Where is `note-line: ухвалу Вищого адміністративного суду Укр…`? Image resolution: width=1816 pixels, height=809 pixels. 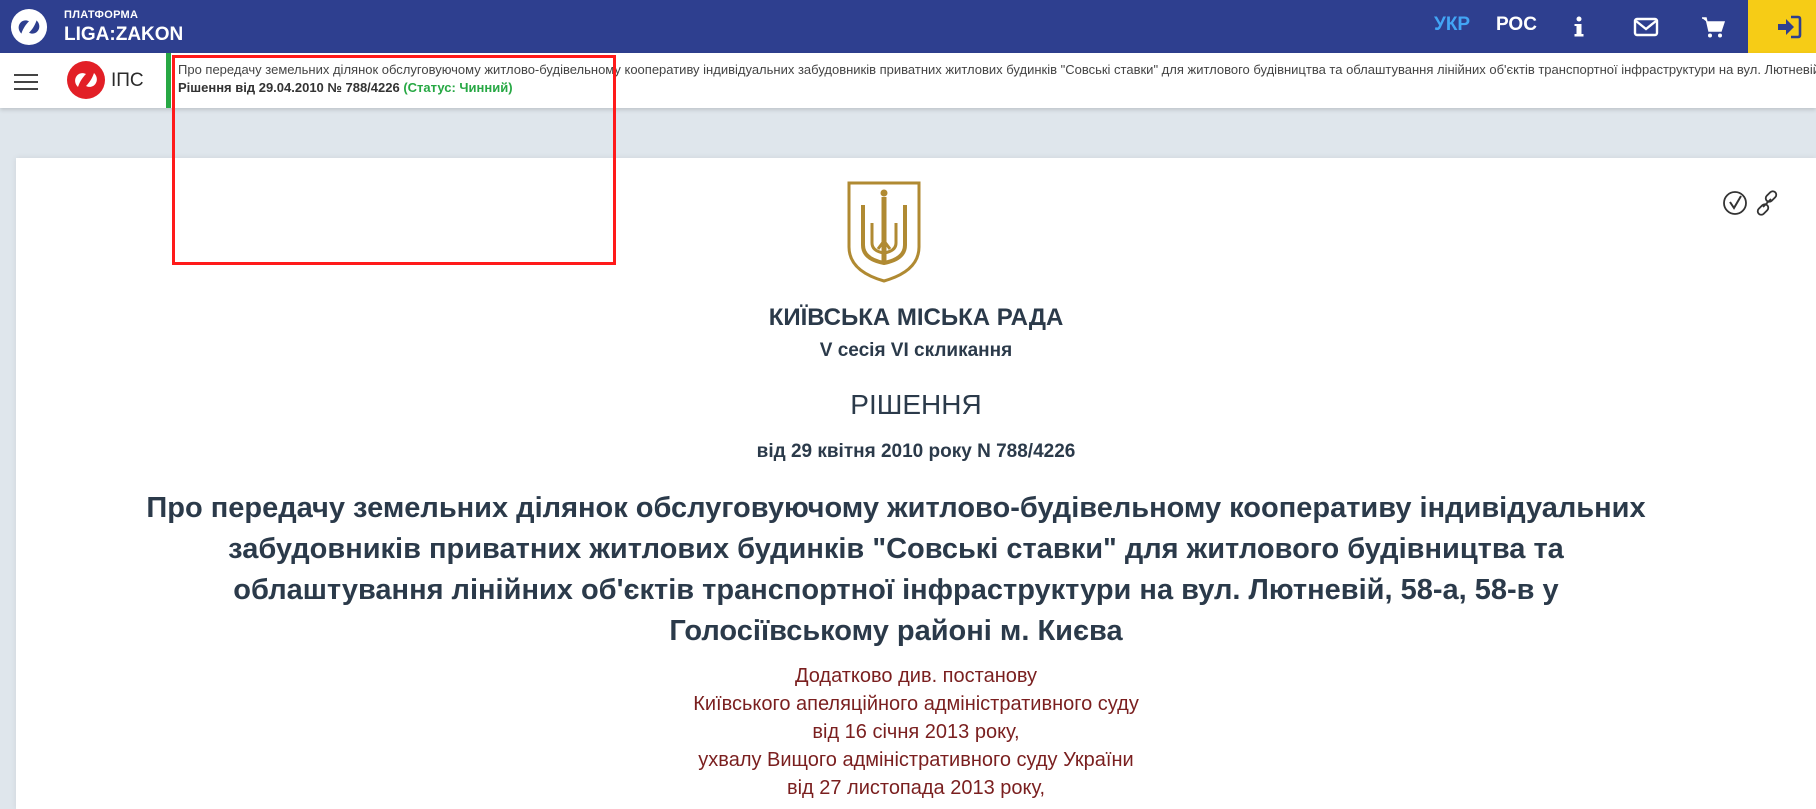
note-line: ухвалу Вищого адміністративного суду Укр… is located at coordinates (916, 760).